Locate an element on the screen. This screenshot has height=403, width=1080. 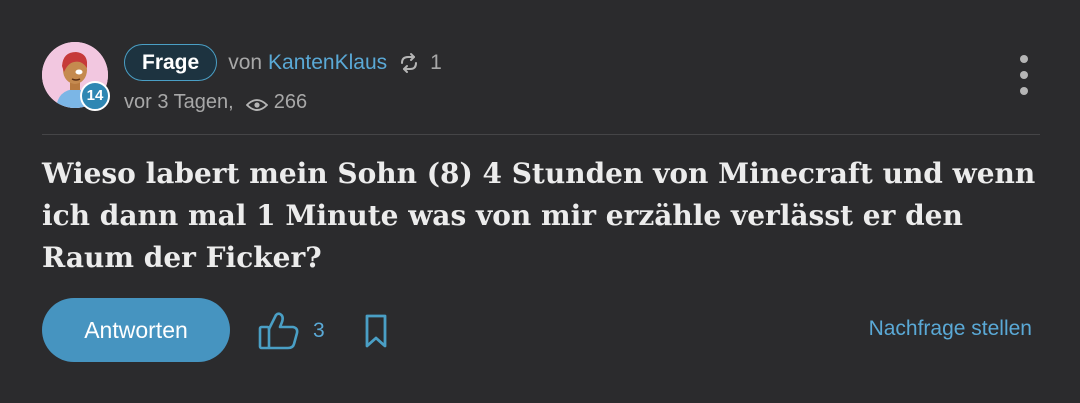
bookmark-button is located at coordinates (376, 331).